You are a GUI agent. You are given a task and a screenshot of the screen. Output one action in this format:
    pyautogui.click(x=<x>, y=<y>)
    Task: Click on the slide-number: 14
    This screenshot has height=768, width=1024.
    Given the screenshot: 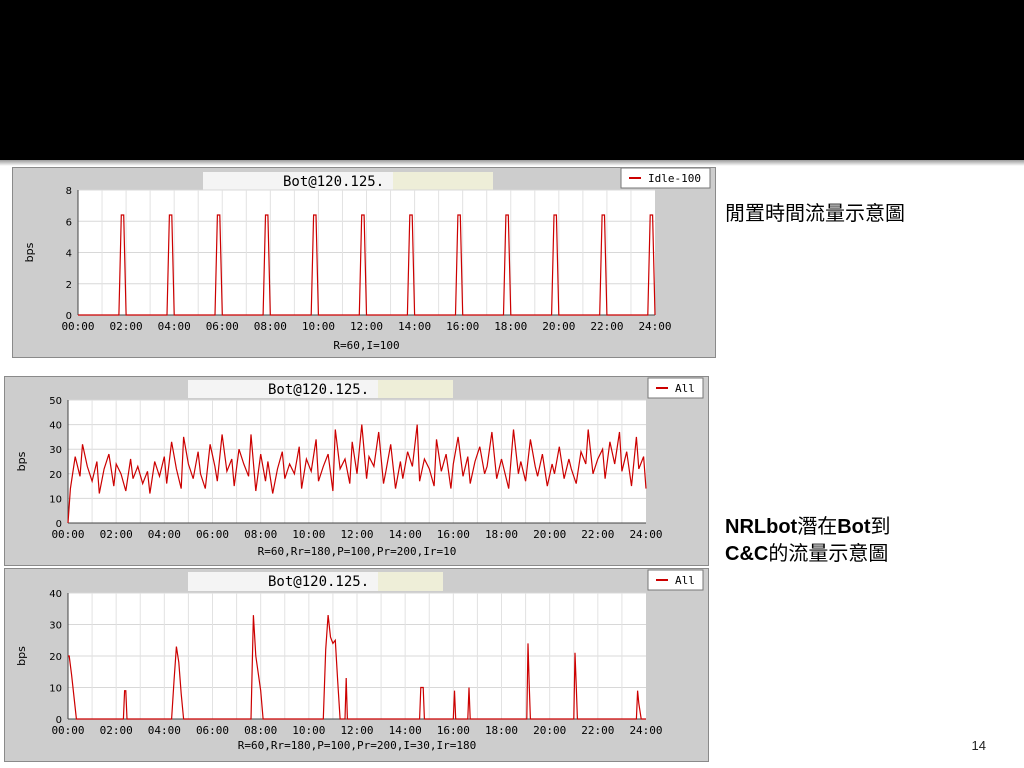 What is the action you would take?
    pyautogui.click(x=978, y=745)
    